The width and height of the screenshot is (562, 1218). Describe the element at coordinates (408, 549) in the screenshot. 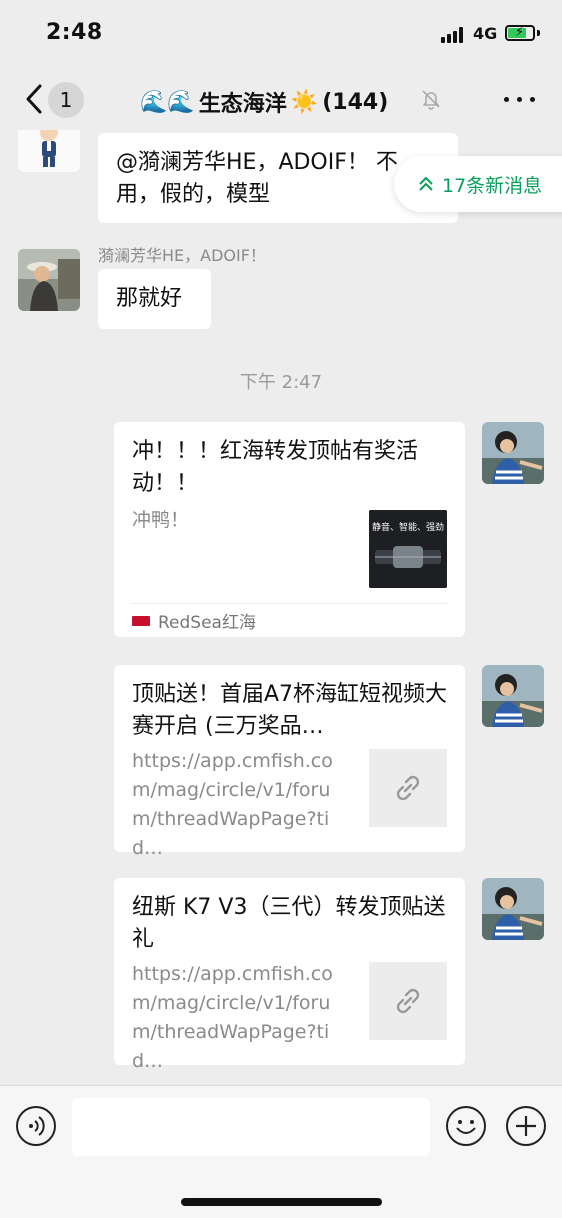

I see `card-thumbnail: 静音、智能、强劲` at that location.